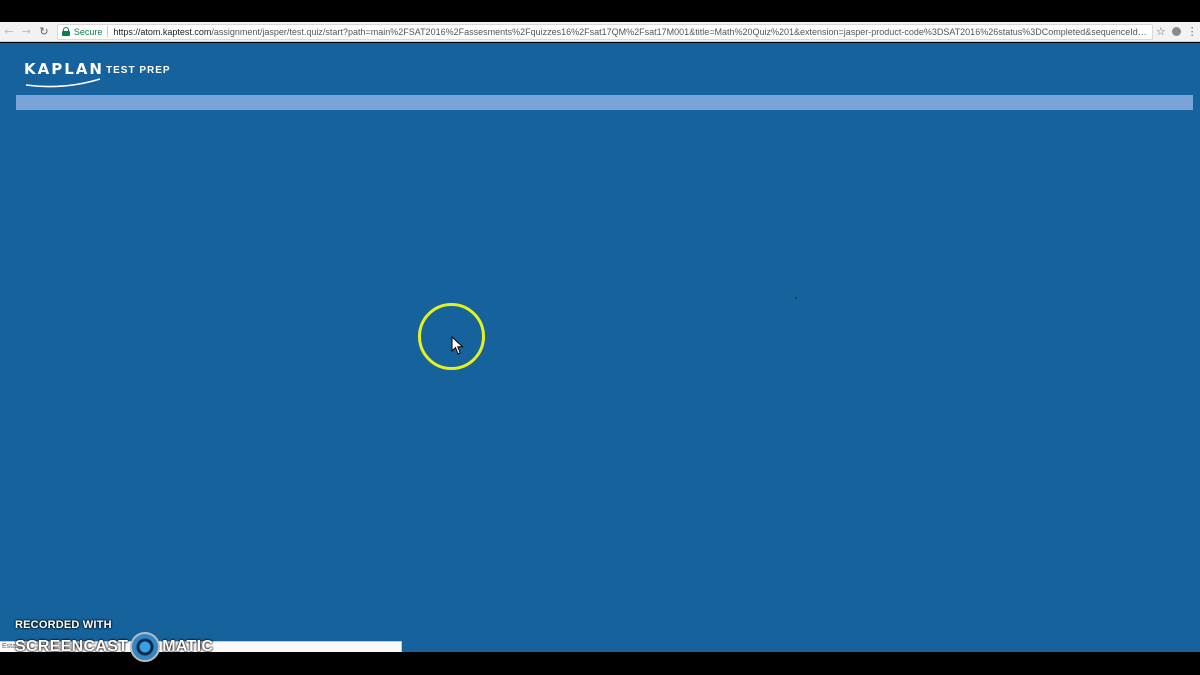 This screenshot has width=1200, height=675. Describe the element at coordinates (600, 11) in the screenshot. I see `video-letterbox-top` at that location.